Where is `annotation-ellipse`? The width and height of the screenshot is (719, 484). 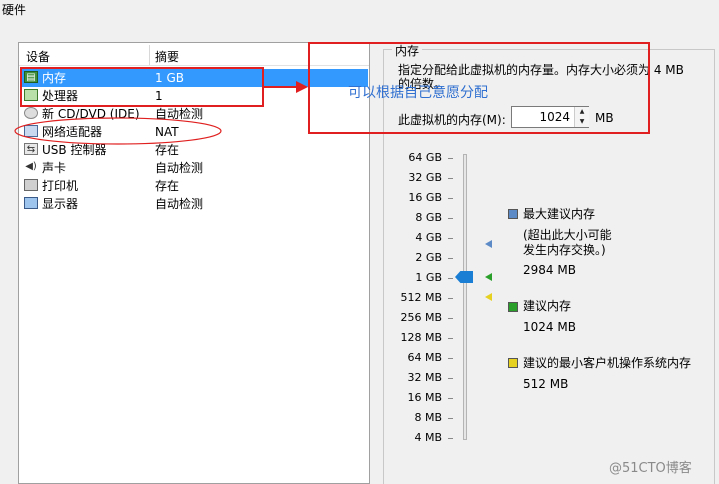
annotation-ellipse is located at coordinates (118, 131).